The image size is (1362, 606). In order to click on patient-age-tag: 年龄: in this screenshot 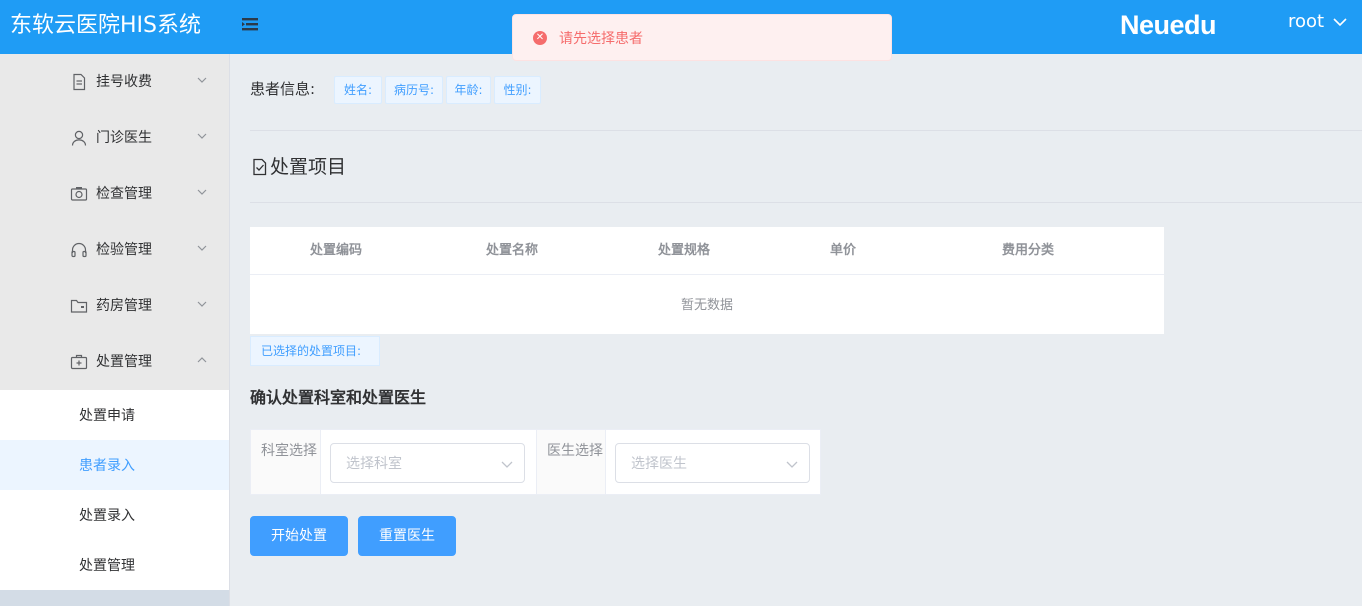, I will do `click(468, 90)`.